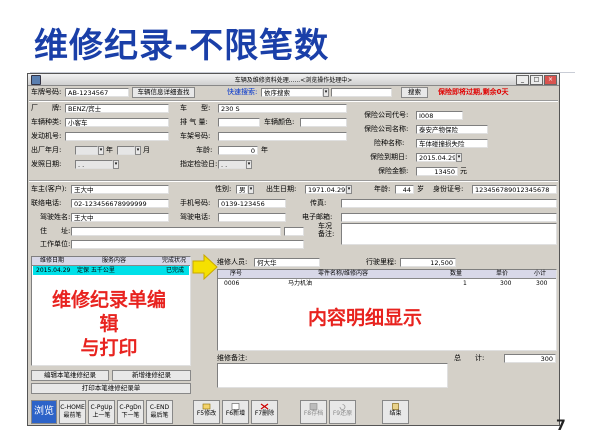  I want to click on plate-label: 车牌号码:, so click(46, 92).